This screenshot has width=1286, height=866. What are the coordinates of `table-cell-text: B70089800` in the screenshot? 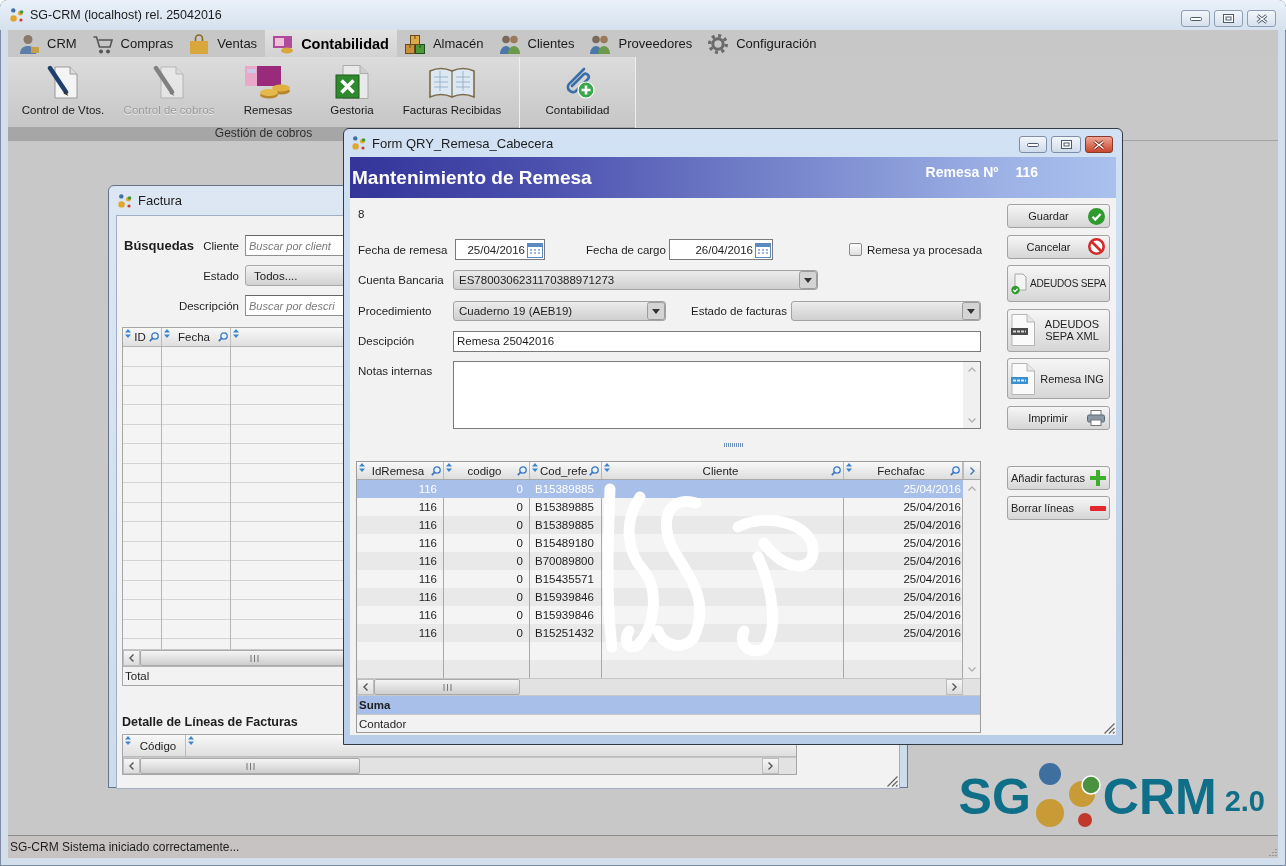 It's located at (564, 561).